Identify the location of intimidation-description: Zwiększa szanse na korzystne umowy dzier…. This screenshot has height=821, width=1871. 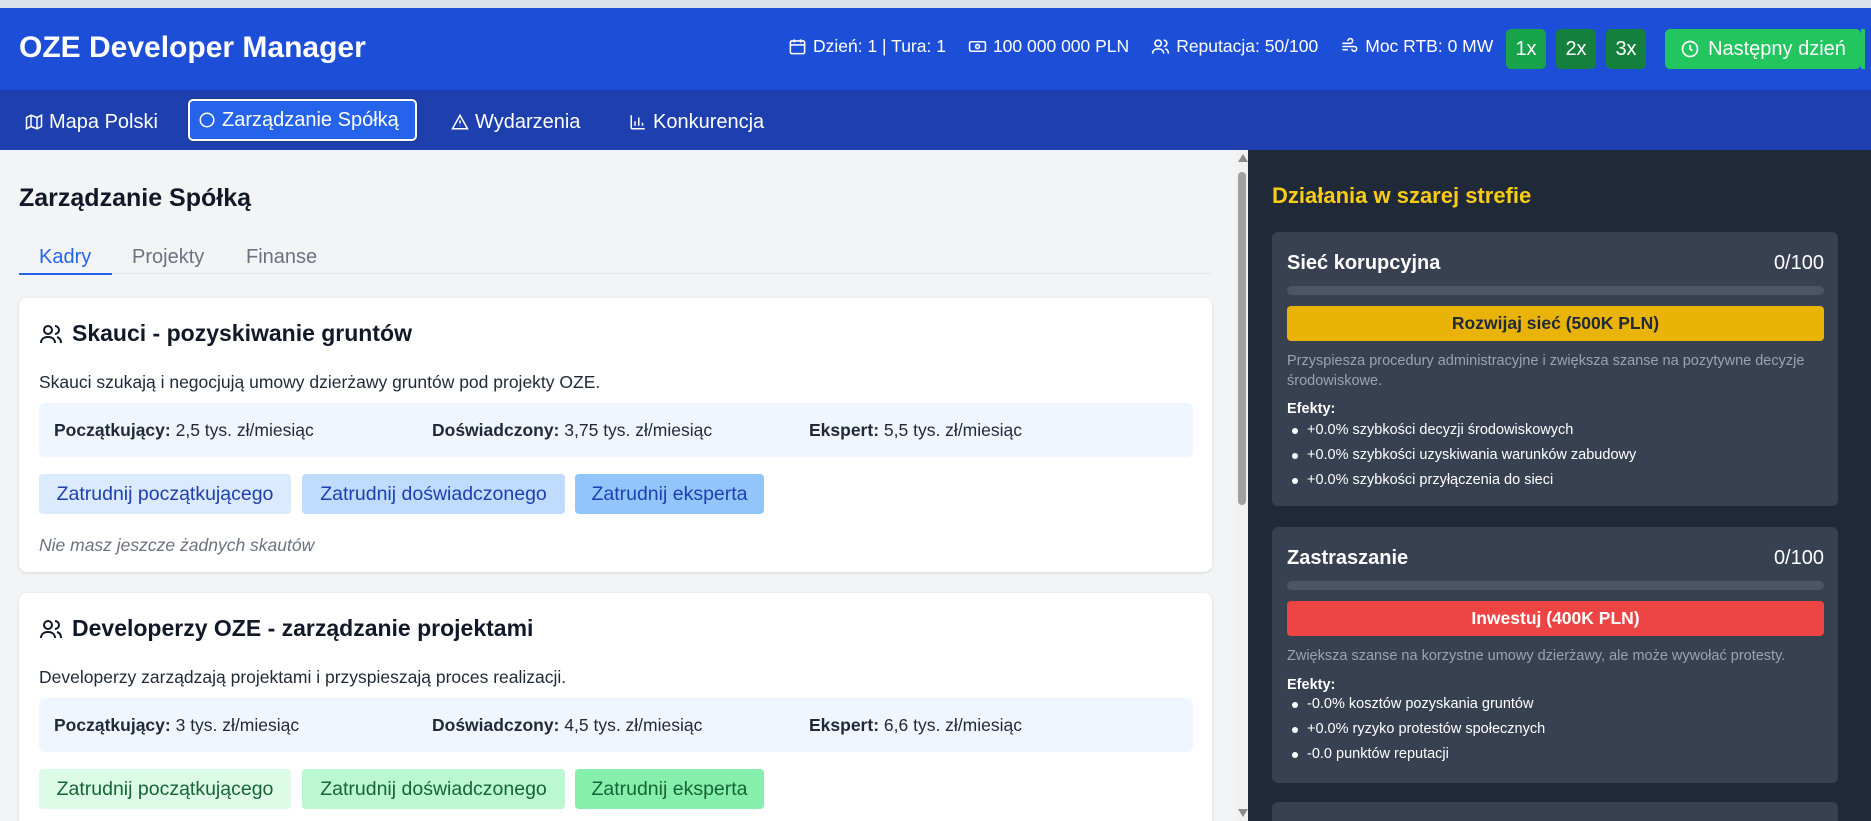
(1536, 656).